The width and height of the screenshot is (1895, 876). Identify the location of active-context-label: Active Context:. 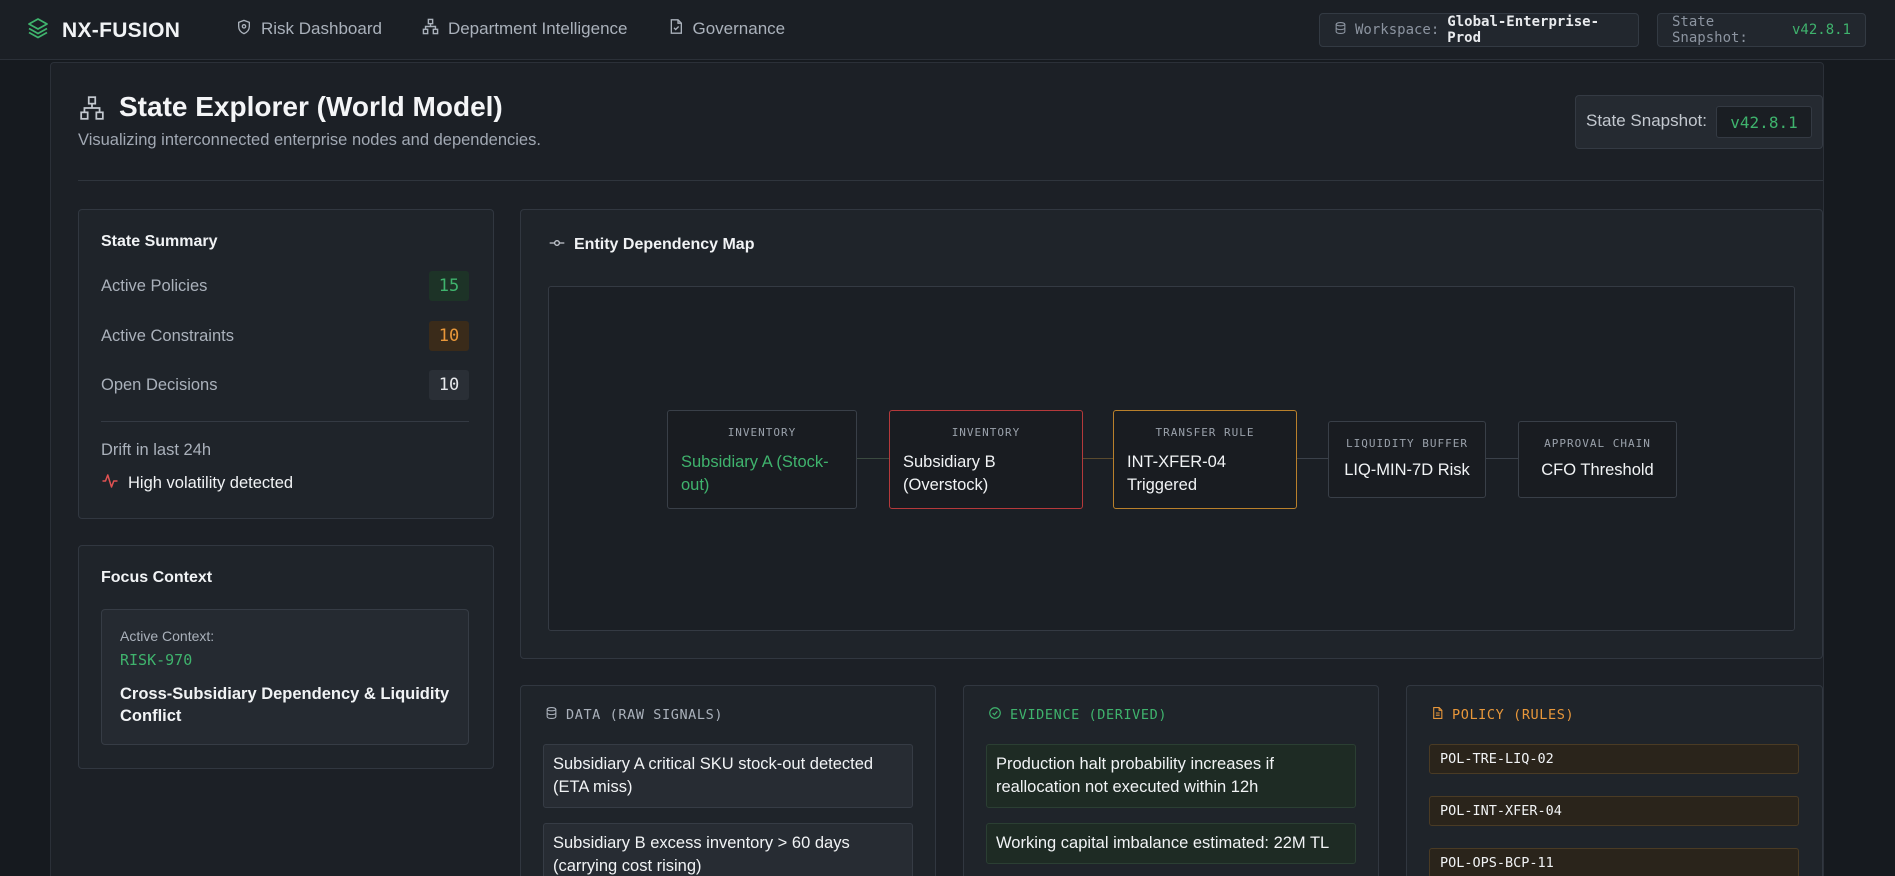
(167, 636).